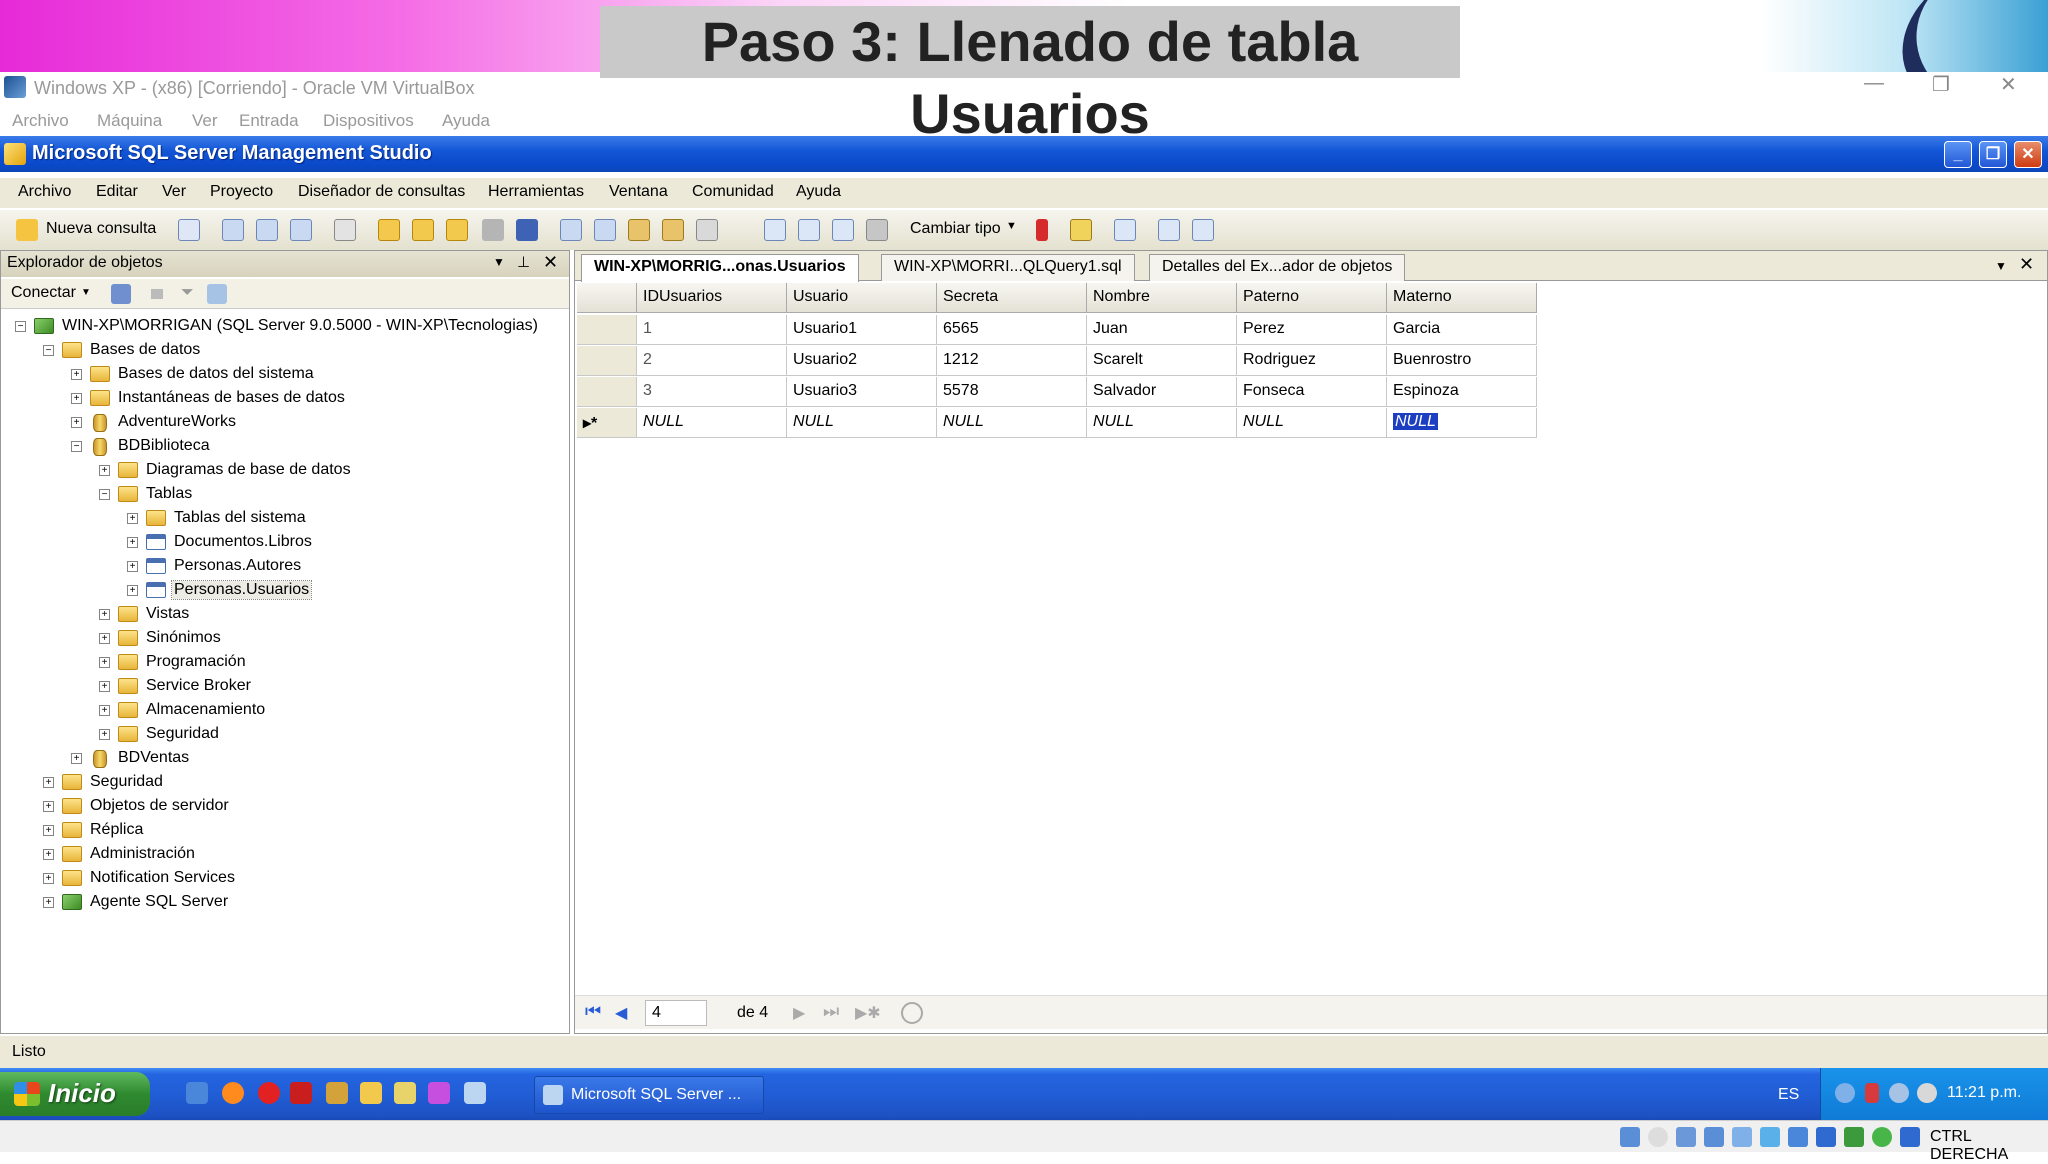 The width and height of the screenshot is (2048, 1164). Describe the element at coordinates (733, 192) in the screenshot. I see `menu-comunidad: Comunidad` at that location.